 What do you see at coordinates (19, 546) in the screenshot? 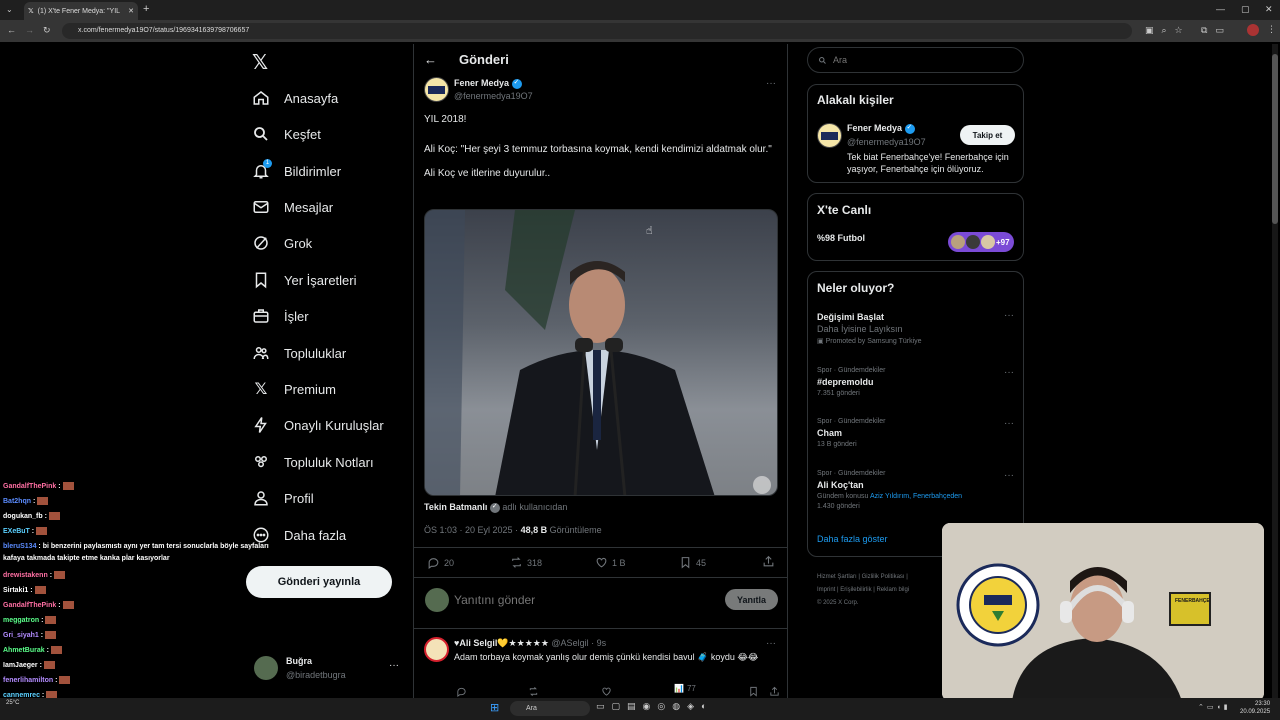
I see `chat-username: bleruS134` at bounding box center [19, 546].